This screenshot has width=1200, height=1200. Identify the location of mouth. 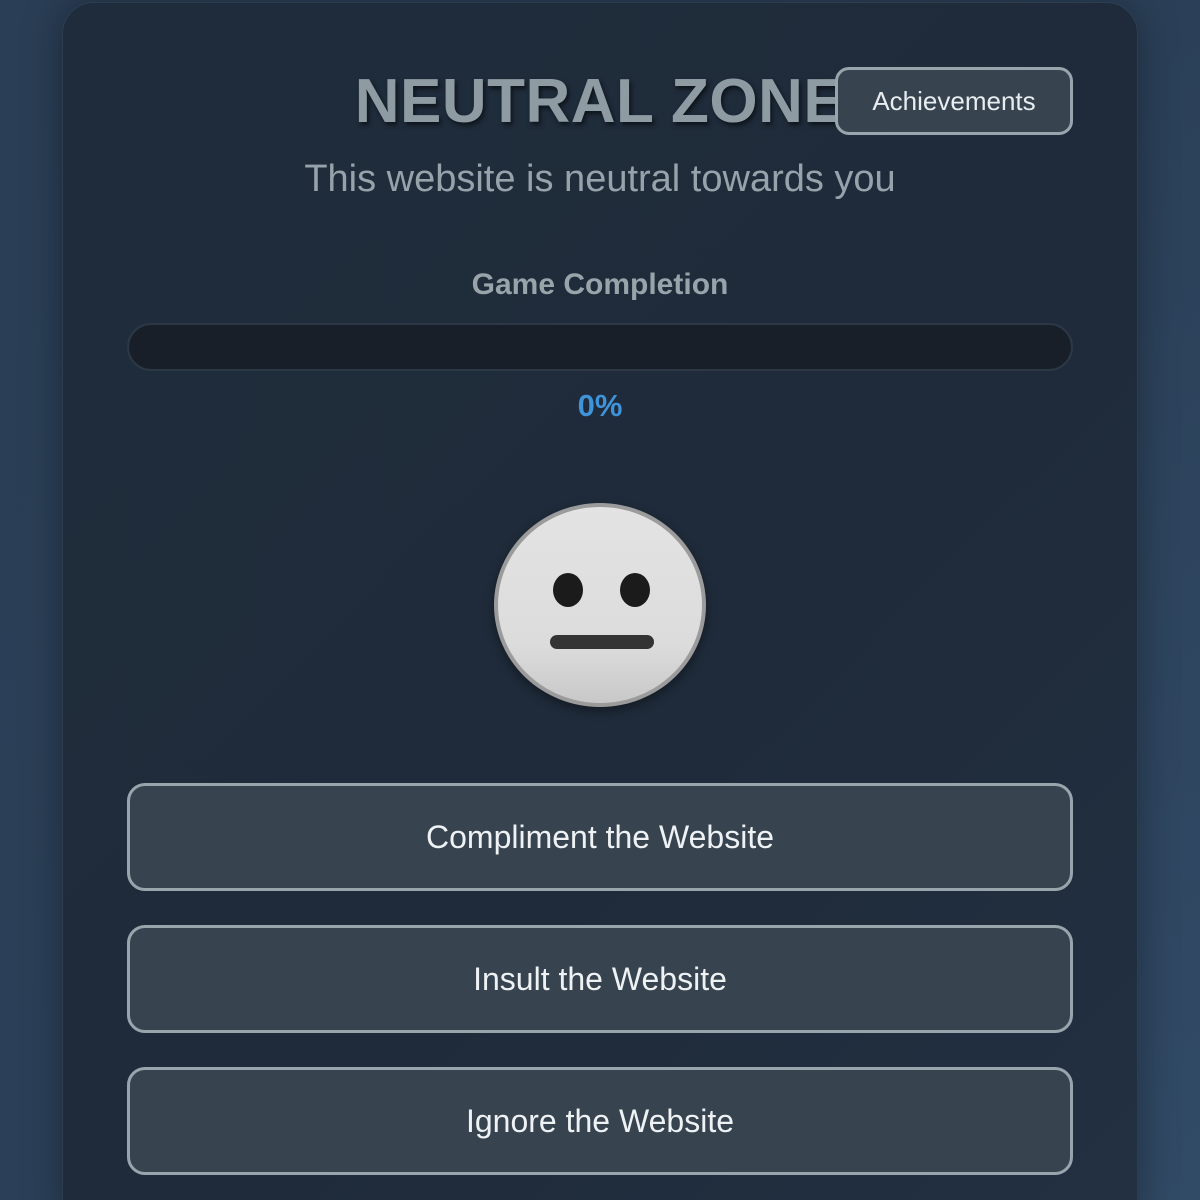
(602, 642).